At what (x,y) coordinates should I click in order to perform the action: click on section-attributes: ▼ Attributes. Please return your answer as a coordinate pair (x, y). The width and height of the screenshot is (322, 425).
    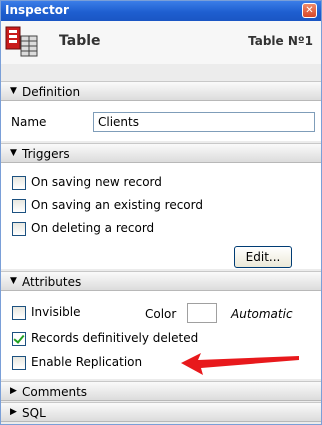
    Looking at the image, I should click on (161, 281).